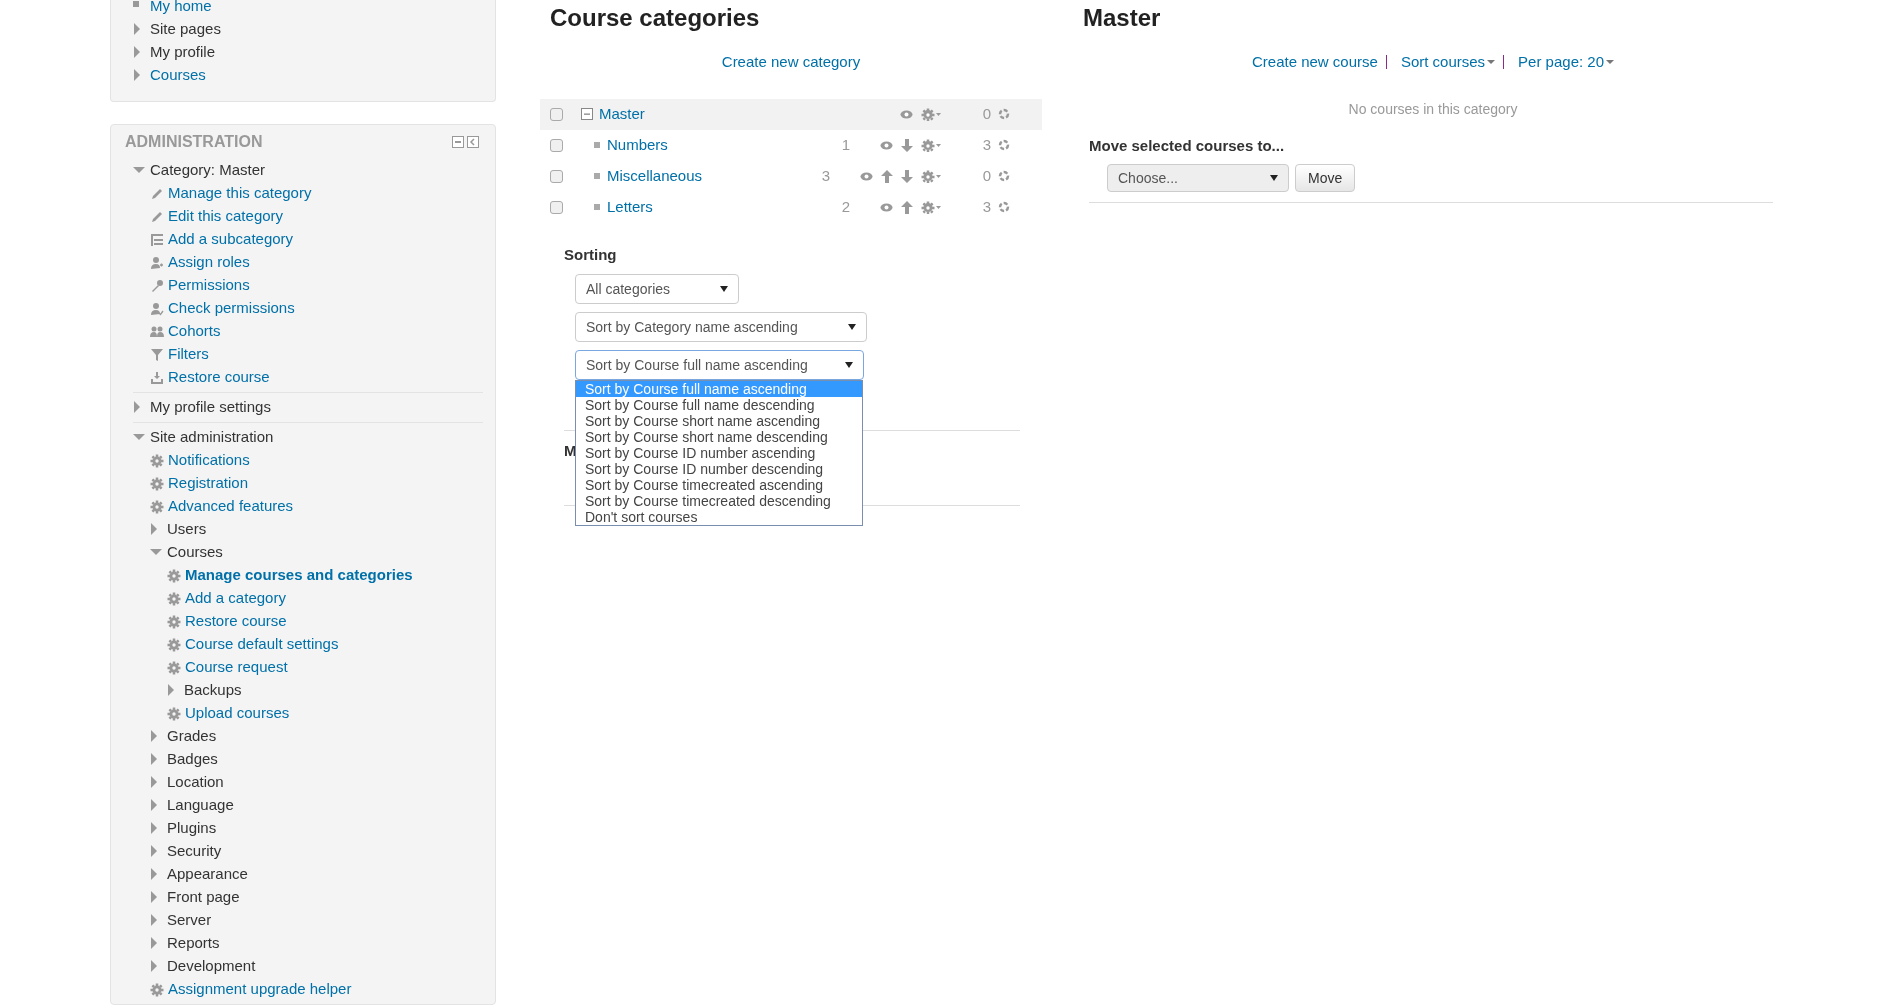  Describe the element at coordinates (195, 782) in the screenshot. I see `nav-item: Location` at that location.